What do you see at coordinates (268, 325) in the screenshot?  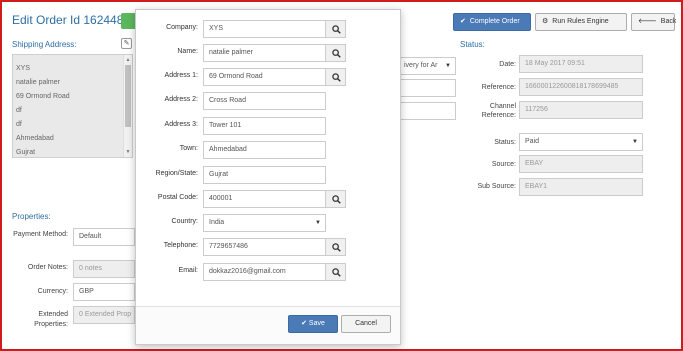 I see `modal-footer: ✔ Save Cancel` at bounding box center [268, 325].